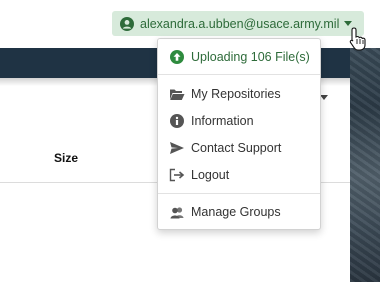 This screenshot has width=380, height=282. I want to click on menu-item-label: Contact Support, so click(236, 148).